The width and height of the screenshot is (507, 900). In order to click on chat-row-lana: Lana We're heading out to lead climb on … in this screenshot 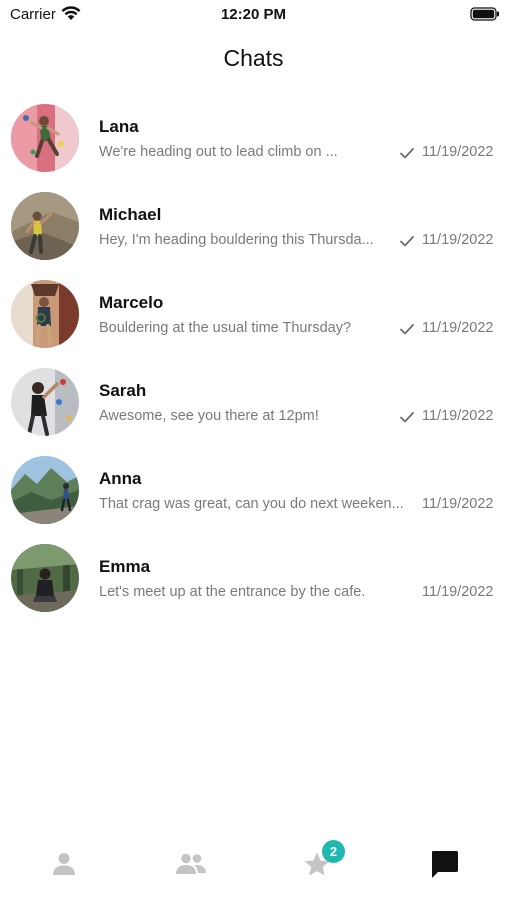, I will do `click(253, 138)`.